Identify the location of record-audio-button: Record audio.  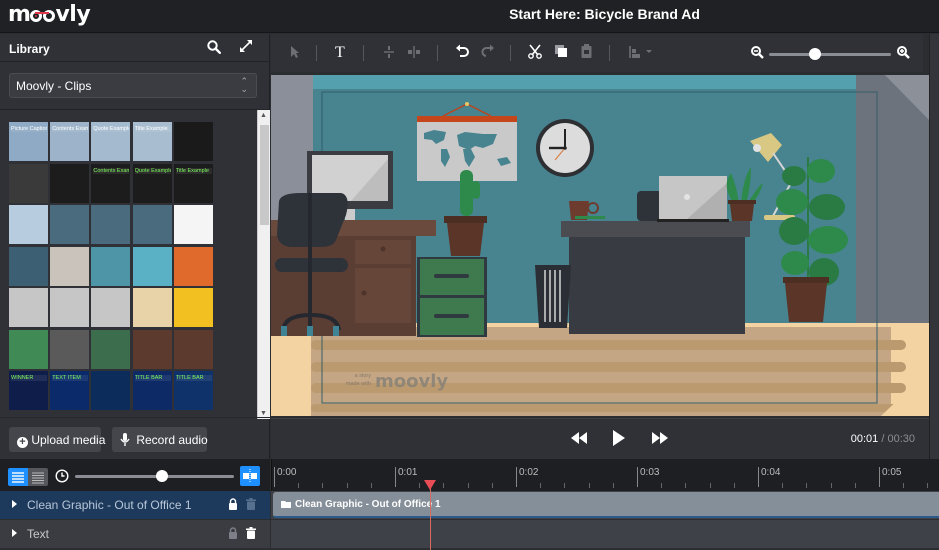
(160, 439).